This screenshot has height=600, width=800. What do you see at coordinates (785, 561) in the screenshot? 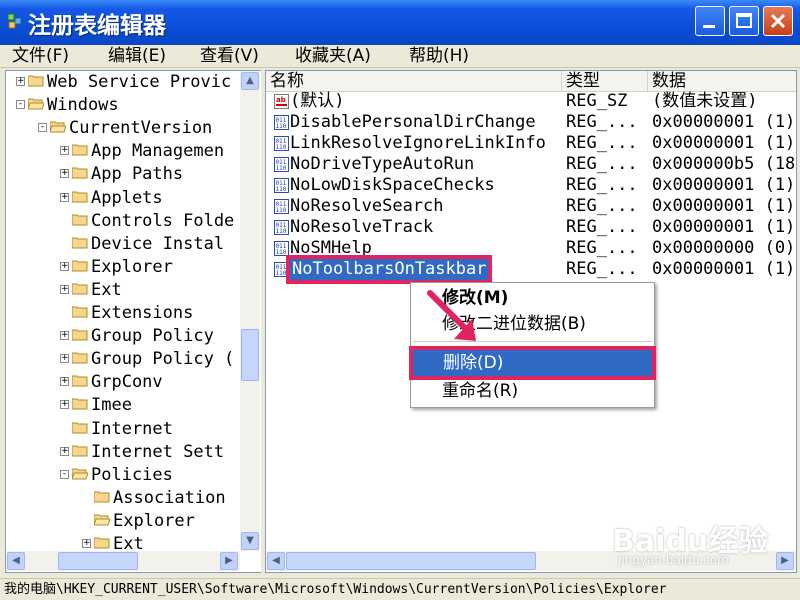
I see `list-scroll-right-button: ▶` at bounding box center [785, 561].